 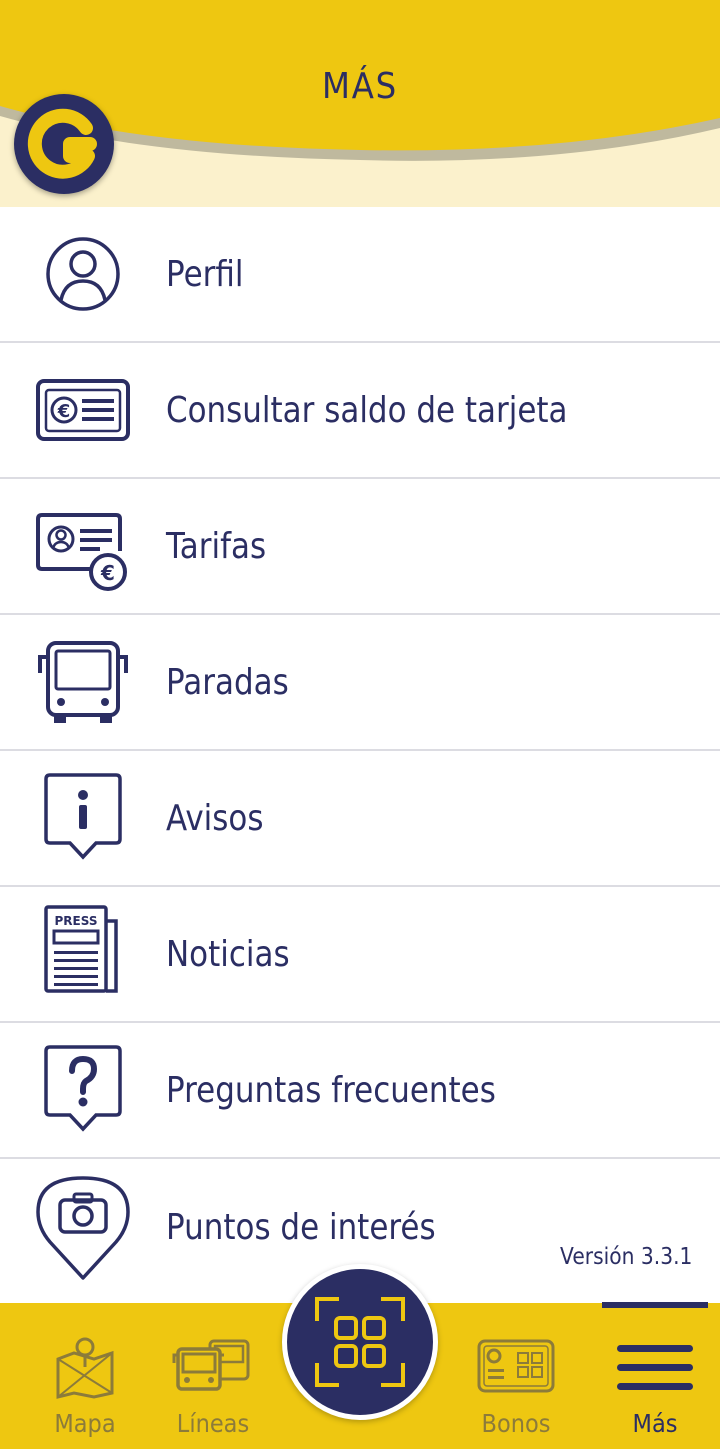 What do you see at coordinates (211, 1365) in the screenshot?
I see `buses-icon` at bounding box center [211, 1365].